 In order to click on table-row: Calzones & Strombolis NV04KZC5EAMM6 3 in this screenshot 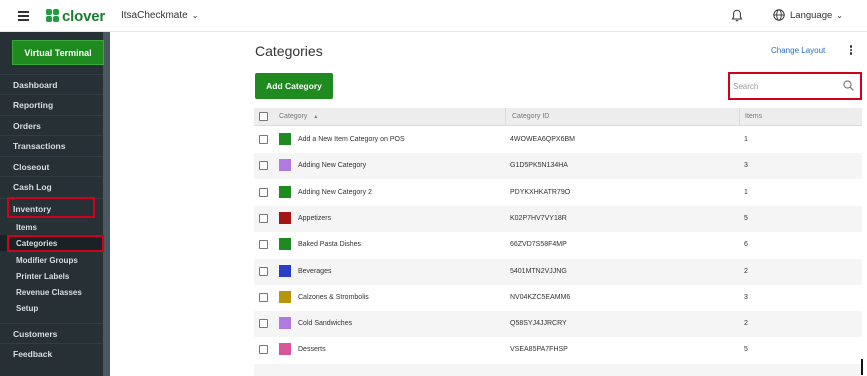, I will do `click(558, 298)`.